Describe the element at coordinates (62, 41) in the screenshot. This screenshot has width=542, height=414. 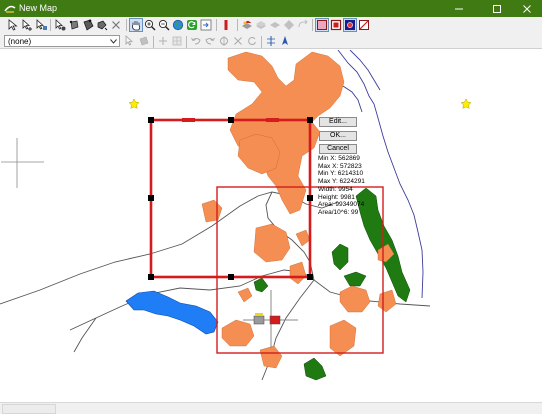
I see `layer-select: (none)` at that location.